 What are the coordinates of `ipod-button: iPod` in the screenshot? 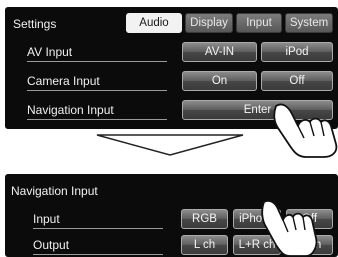 It's located at (297, 52).